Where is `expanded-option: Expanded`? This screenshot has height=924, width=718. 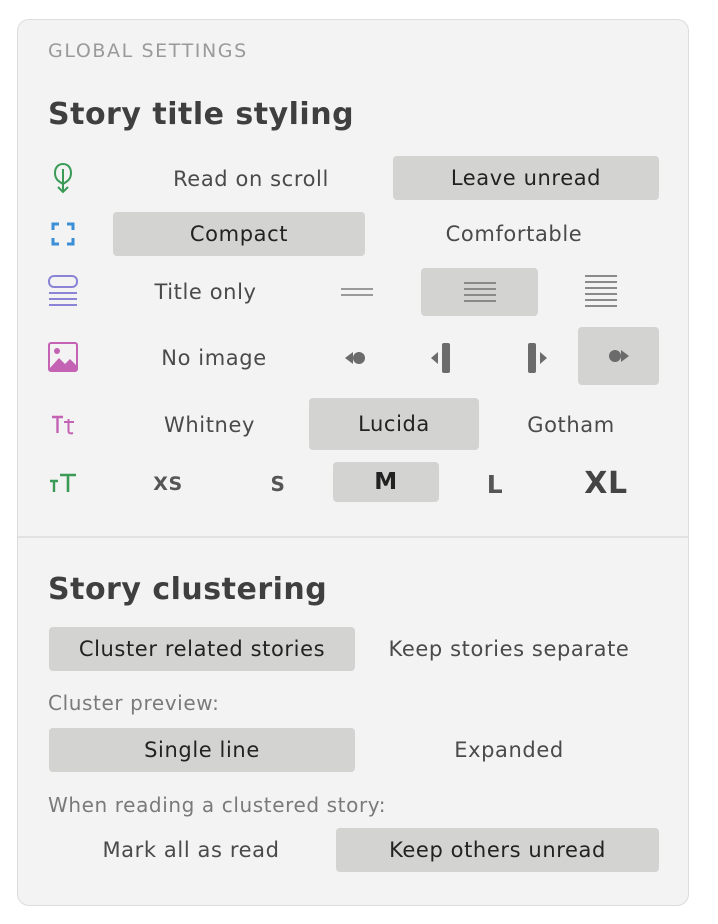
expanded-option: Expanded is located at coordinates (509, 750).